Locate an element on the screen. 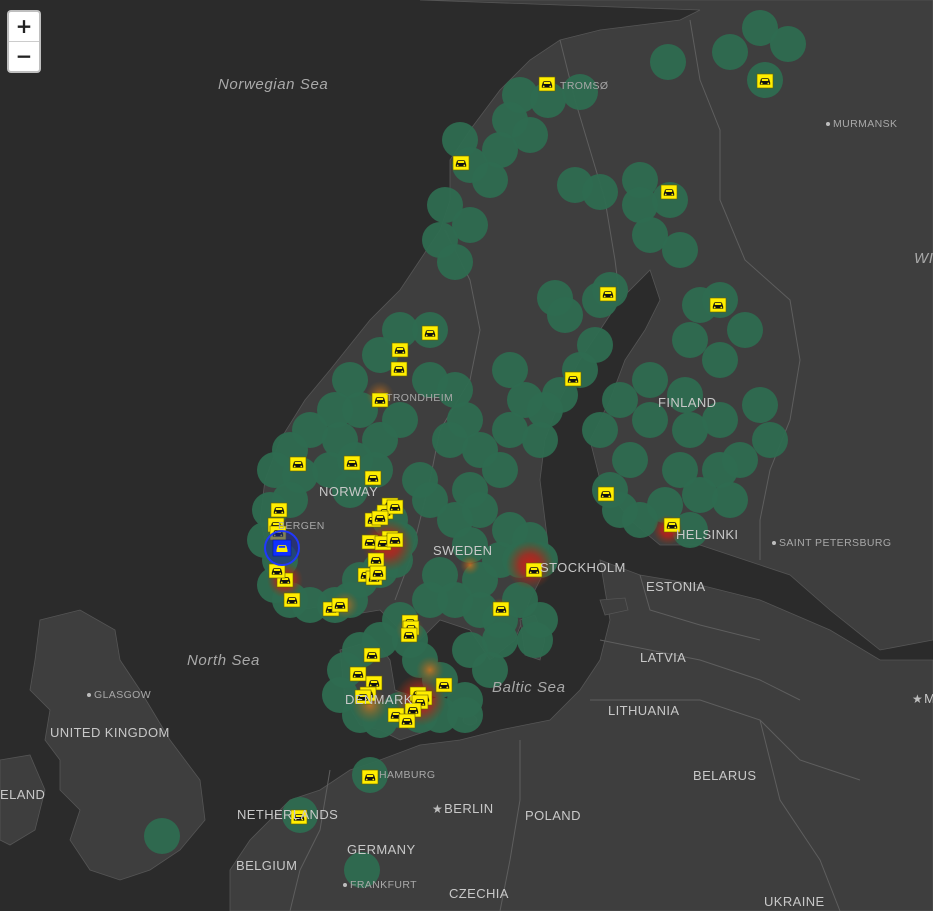  zoom-control: + − is located at coordinates (24, 41).